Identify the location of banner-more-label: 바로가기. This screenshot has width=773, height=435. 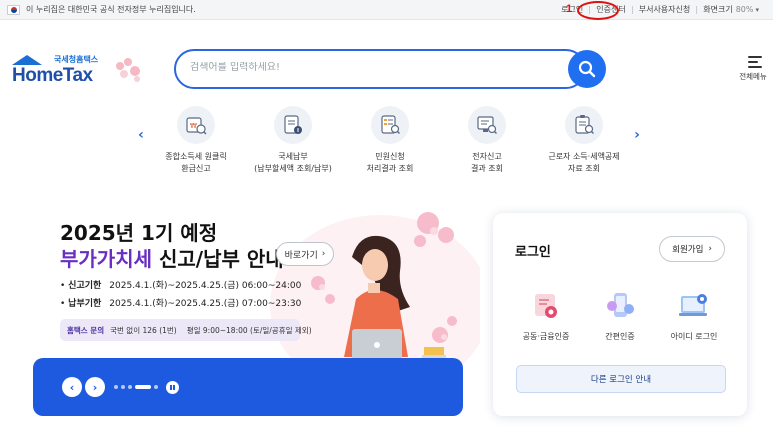
(301, 255).